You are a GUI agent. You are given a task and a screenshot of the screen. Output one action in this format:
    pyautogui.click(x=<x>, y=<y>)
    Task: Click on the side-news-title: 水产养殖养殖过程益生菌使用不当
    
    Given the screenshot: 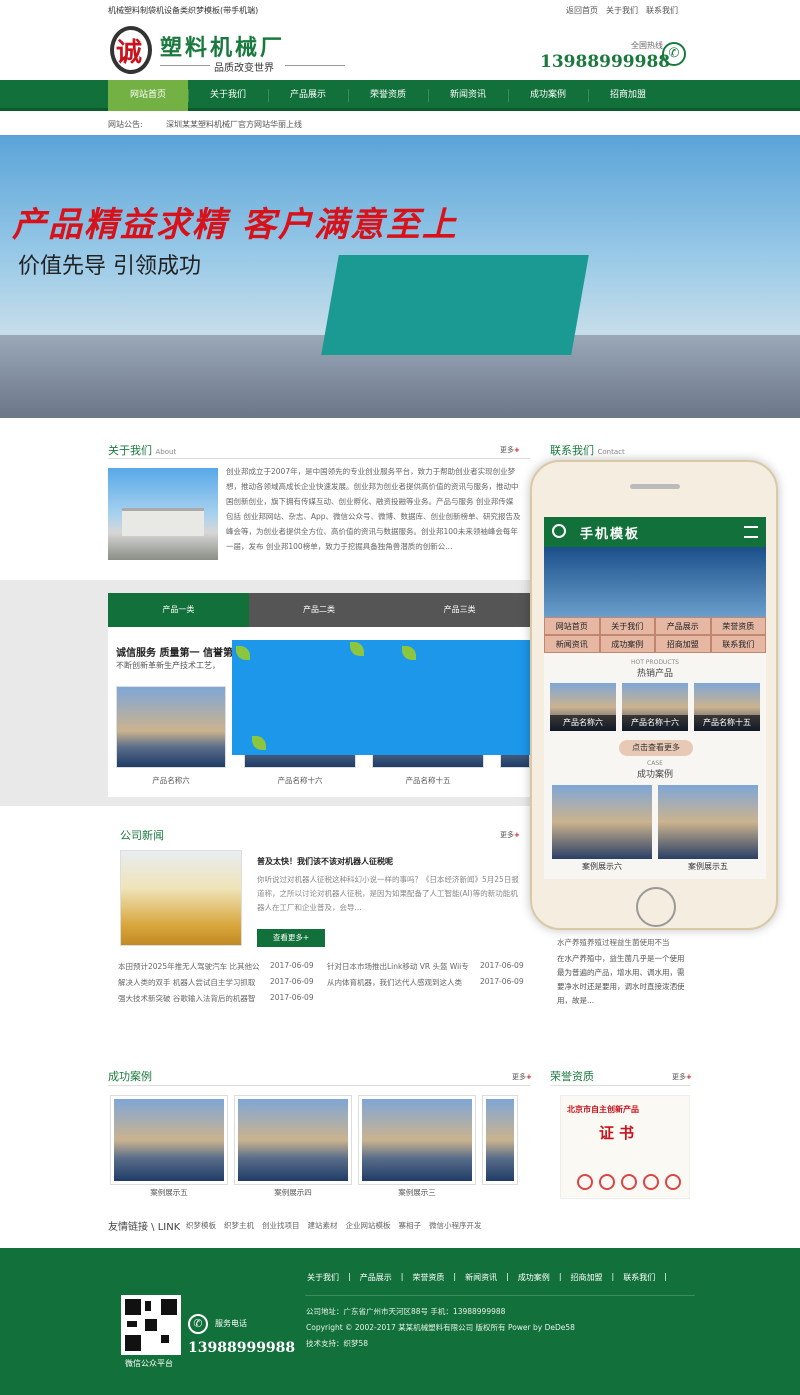 What is the action you would take?
    pyautogui.click(x=613, y=942)
    